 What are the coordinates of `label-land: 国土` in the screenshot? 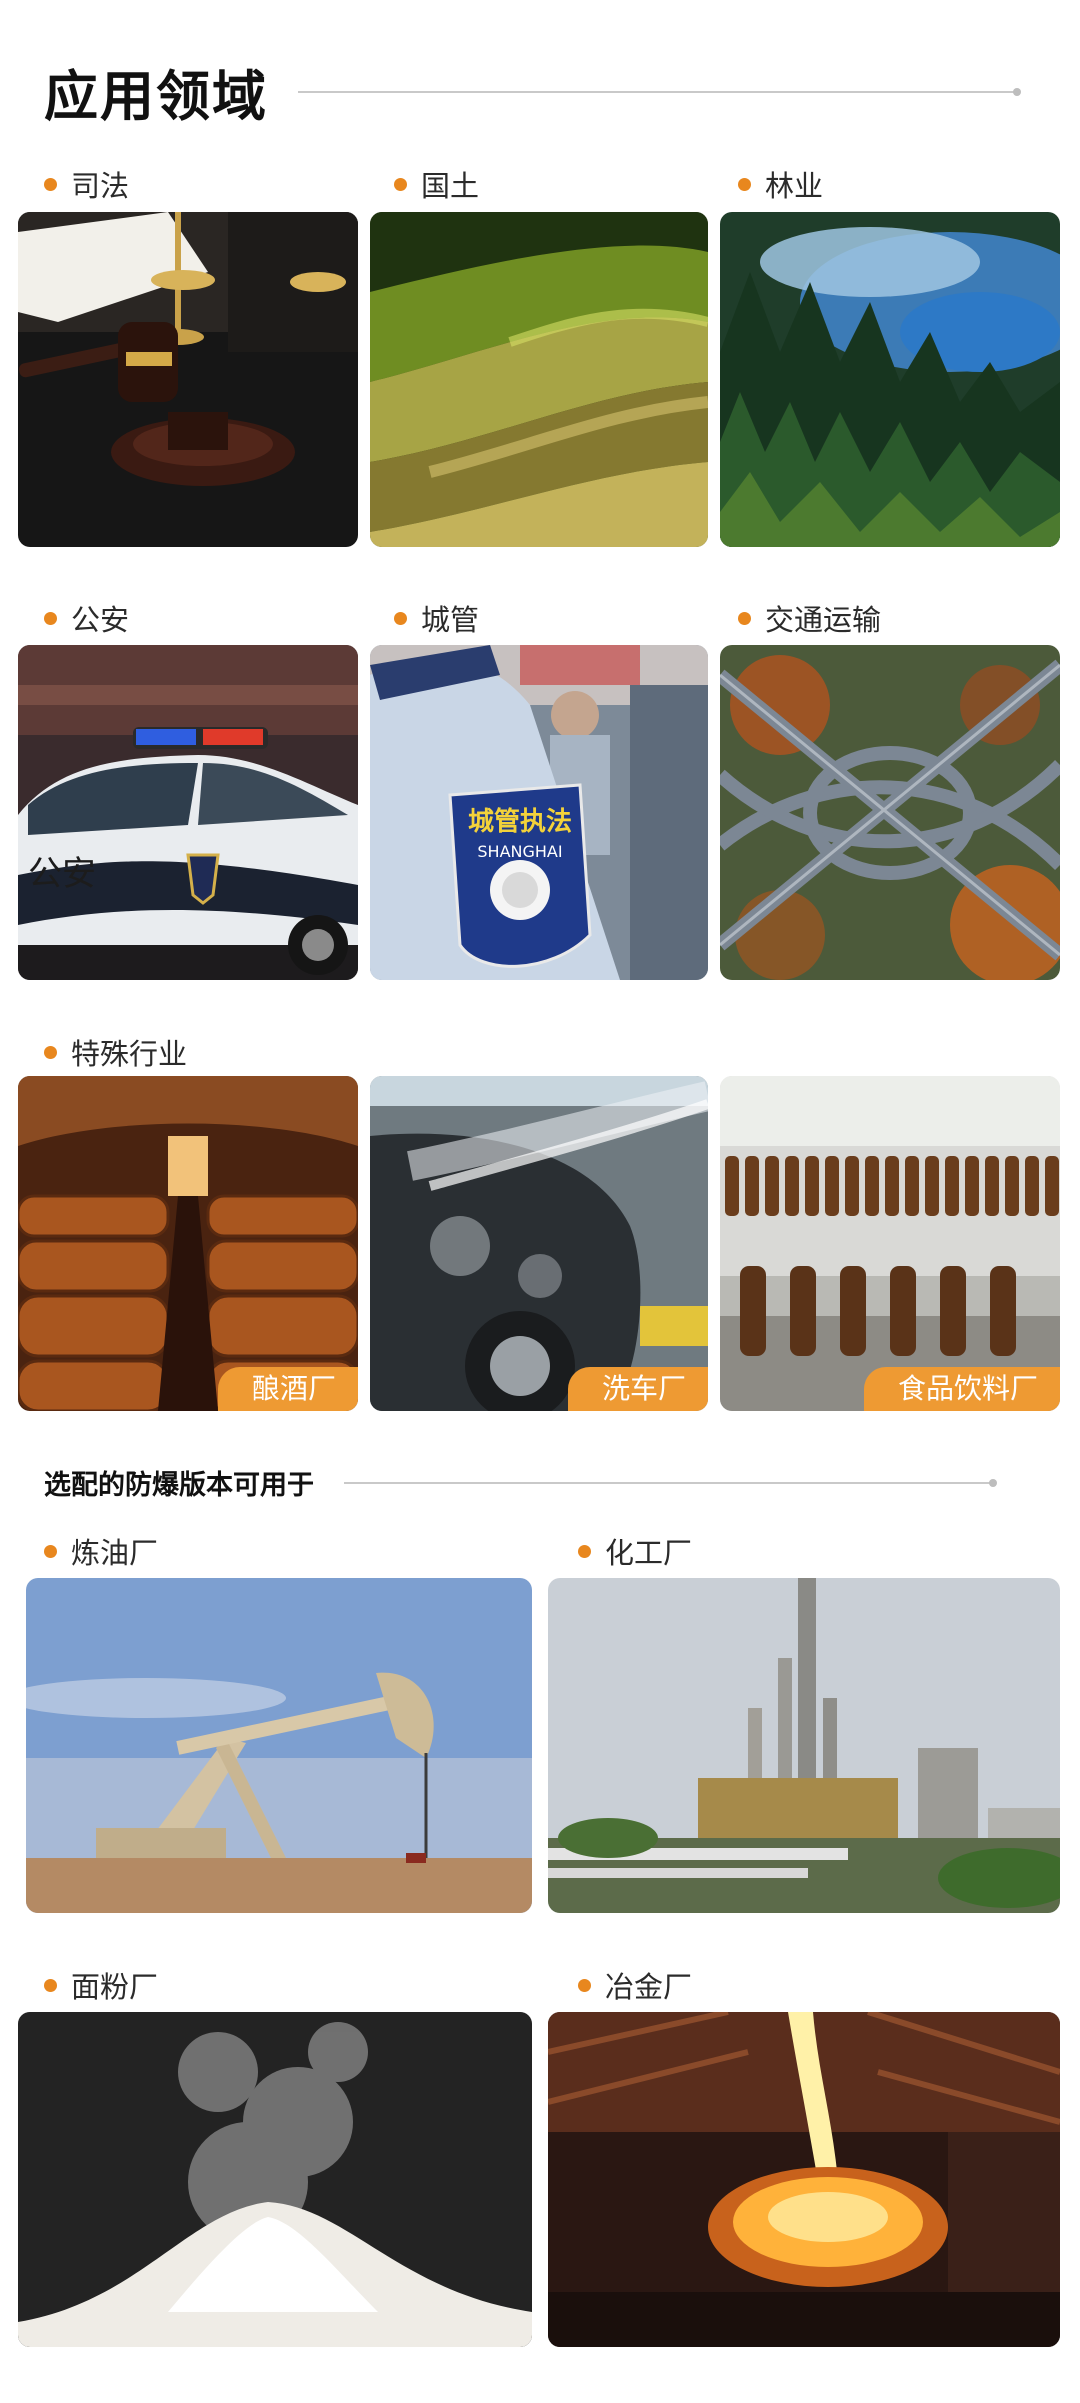 It's located at (436, 184).